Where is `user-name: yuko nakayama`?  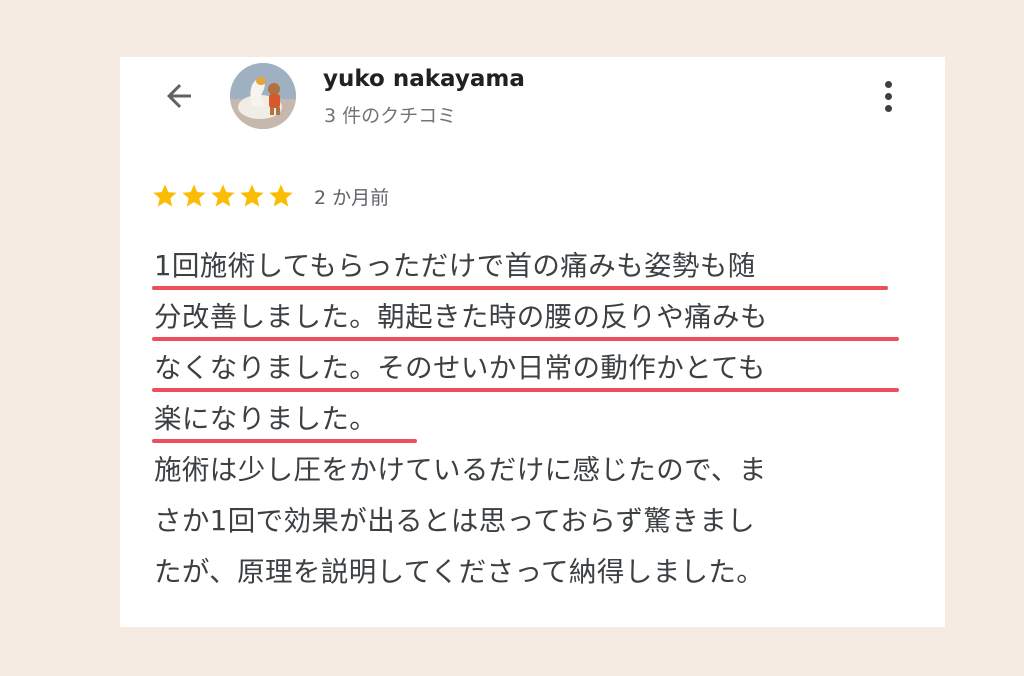 user-name: yuko nakayama is located at coordinates (424, 79).